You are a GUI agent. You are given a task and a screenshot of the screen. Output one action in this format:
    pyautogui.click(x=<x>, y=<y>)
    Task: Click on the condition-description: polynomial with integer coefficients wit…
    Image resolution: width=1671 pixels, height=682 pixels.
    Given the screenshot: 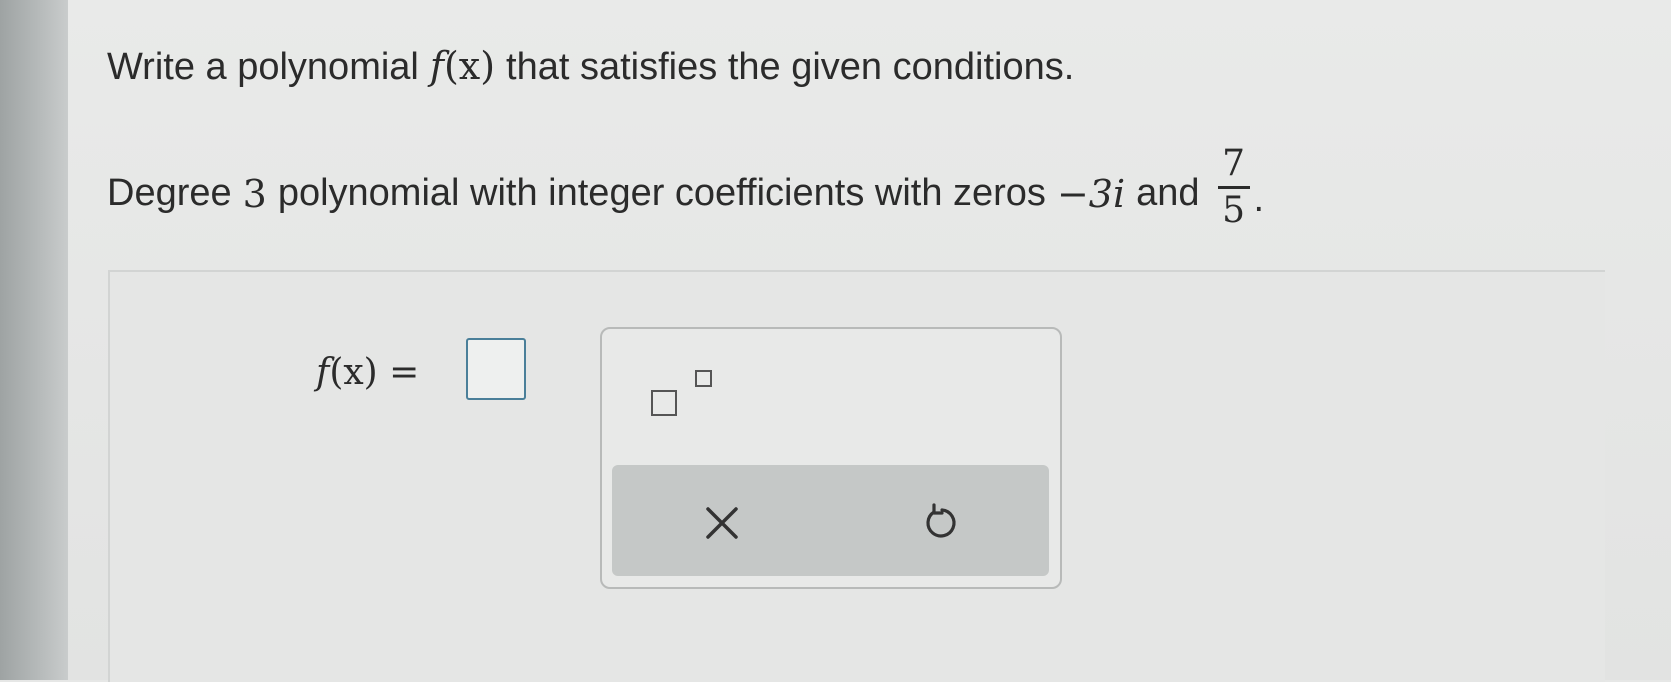 What is the action you would take?
    pyautogui.click(x=661, y=193)
    